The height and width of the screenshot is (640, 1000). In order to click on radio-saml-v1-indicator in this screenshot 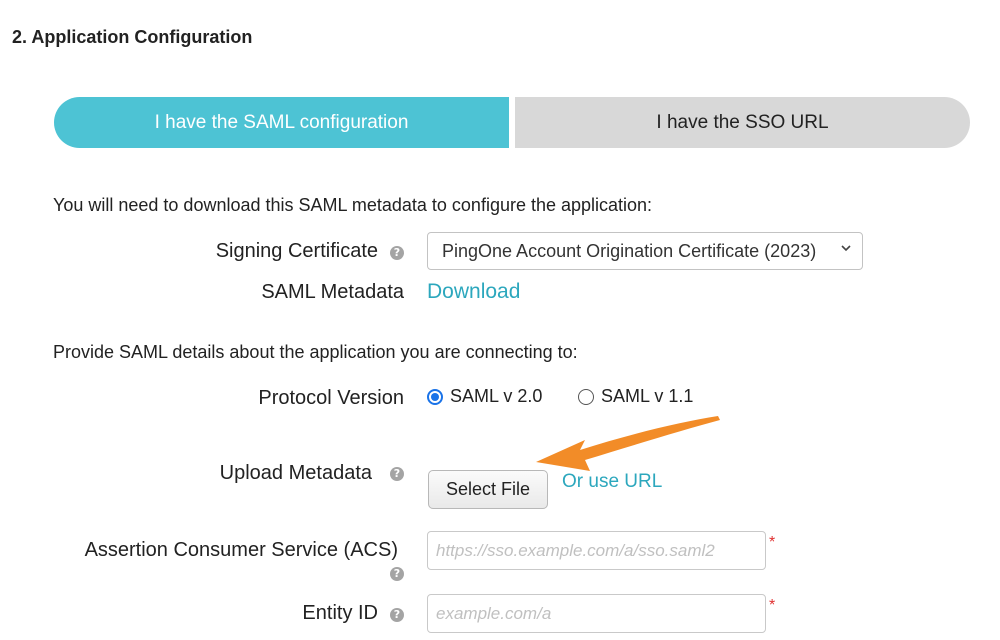, I will do `click(586, 396)`.